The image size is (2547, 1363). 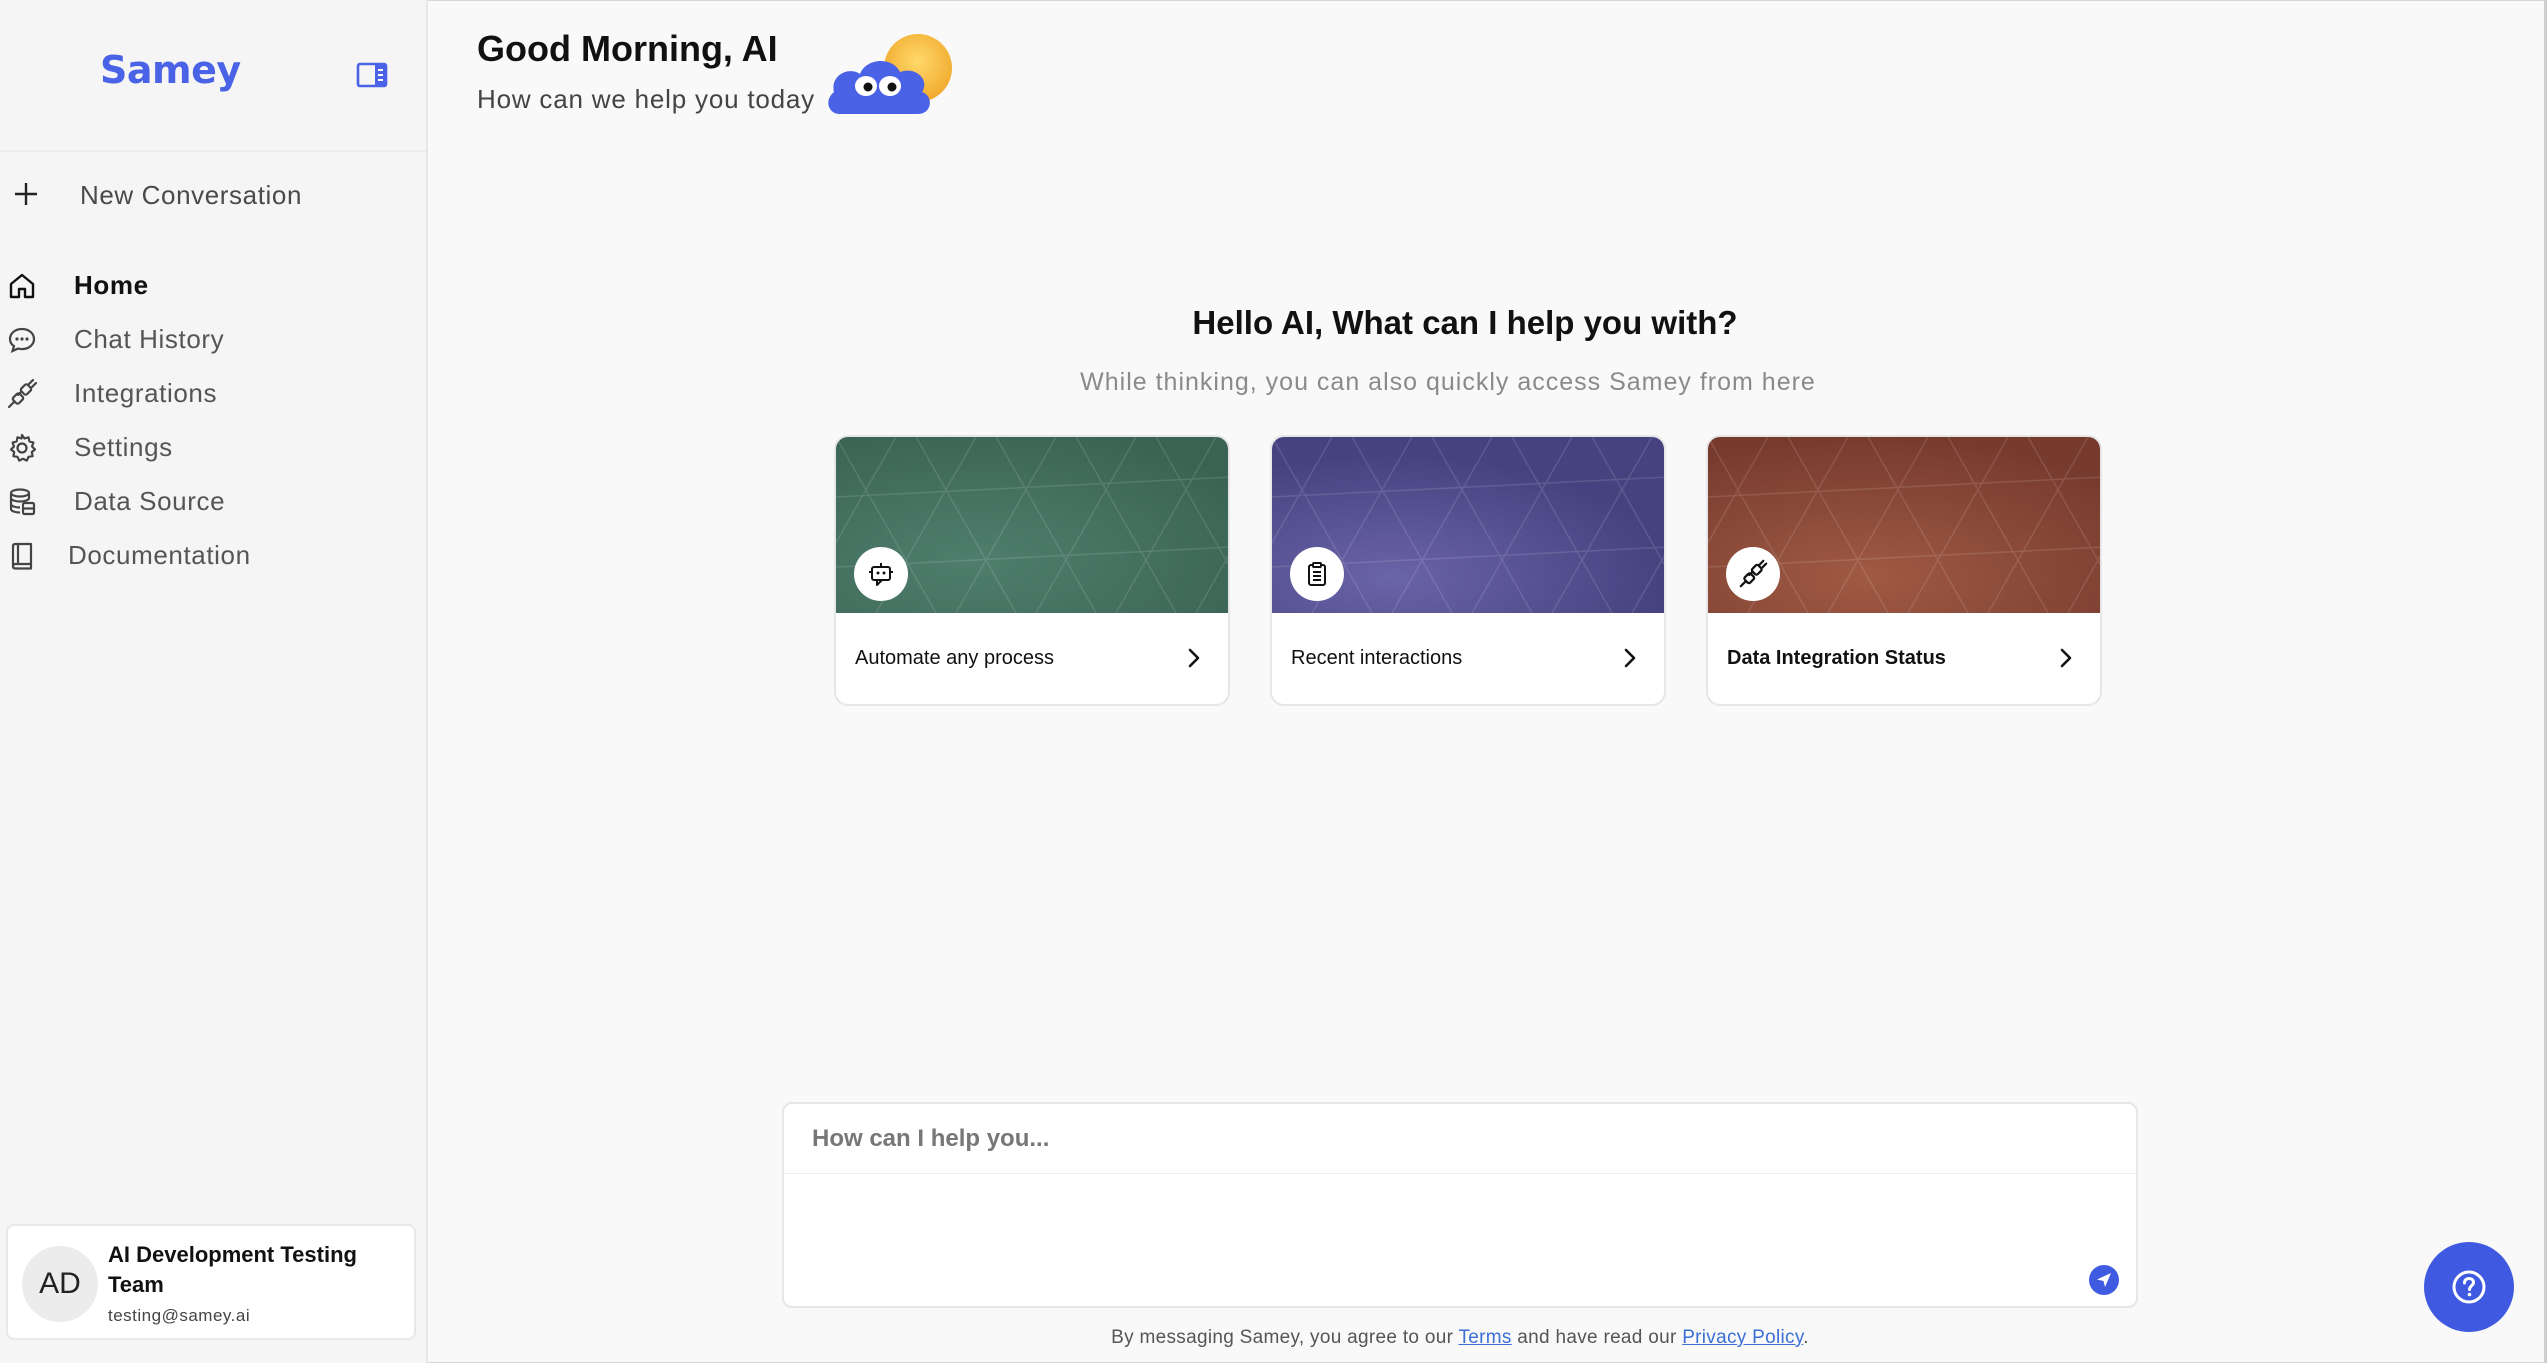 What do you see at coordinates (1904, 570) in the screenshot?
I see `card-data-integration-status: Data Integration Status` at bounding box center [1904, 570].